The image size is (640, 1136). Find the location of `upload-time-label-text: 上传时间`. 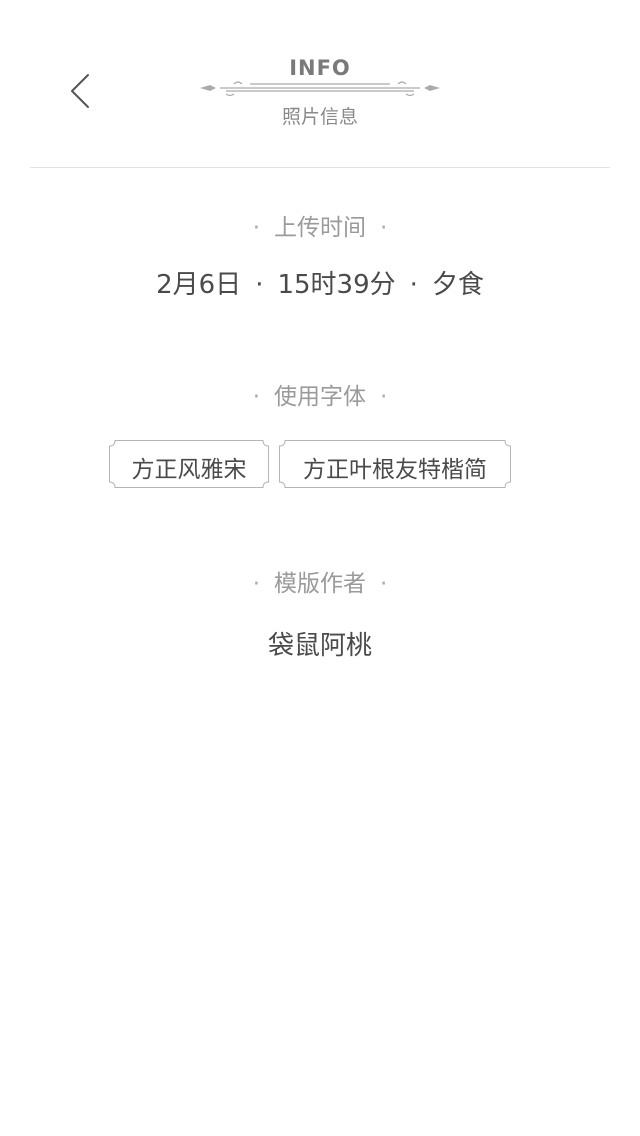

upload-time-label-text: 上传时间 is located at coordinates (320, 228).